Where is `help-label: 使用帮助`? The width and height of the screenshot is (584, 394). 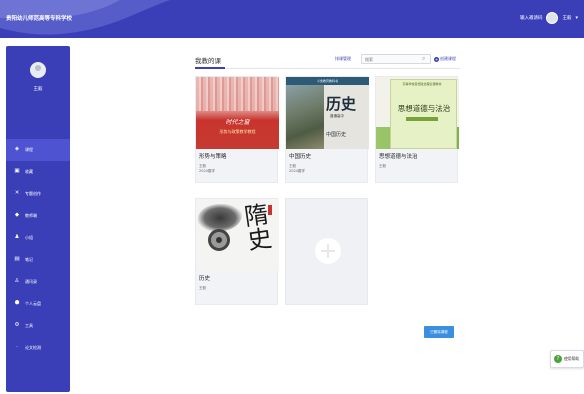
help-label: 使用帮助 is located at coordinates (572, 358).